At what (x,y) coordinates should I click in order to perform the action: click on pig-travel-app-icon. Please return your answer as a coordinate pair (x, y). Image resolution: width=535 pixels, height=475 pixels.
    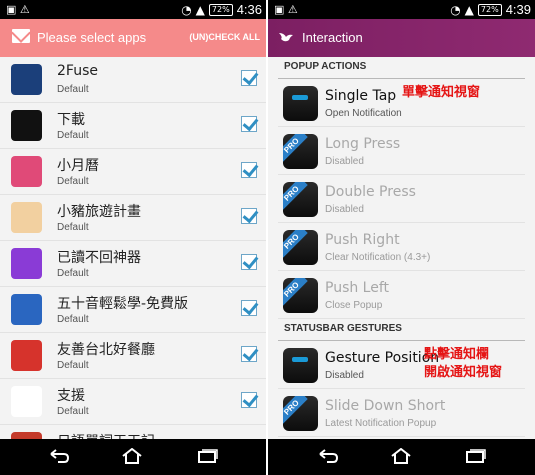
    Looking at the image, I should click on (26, 217).